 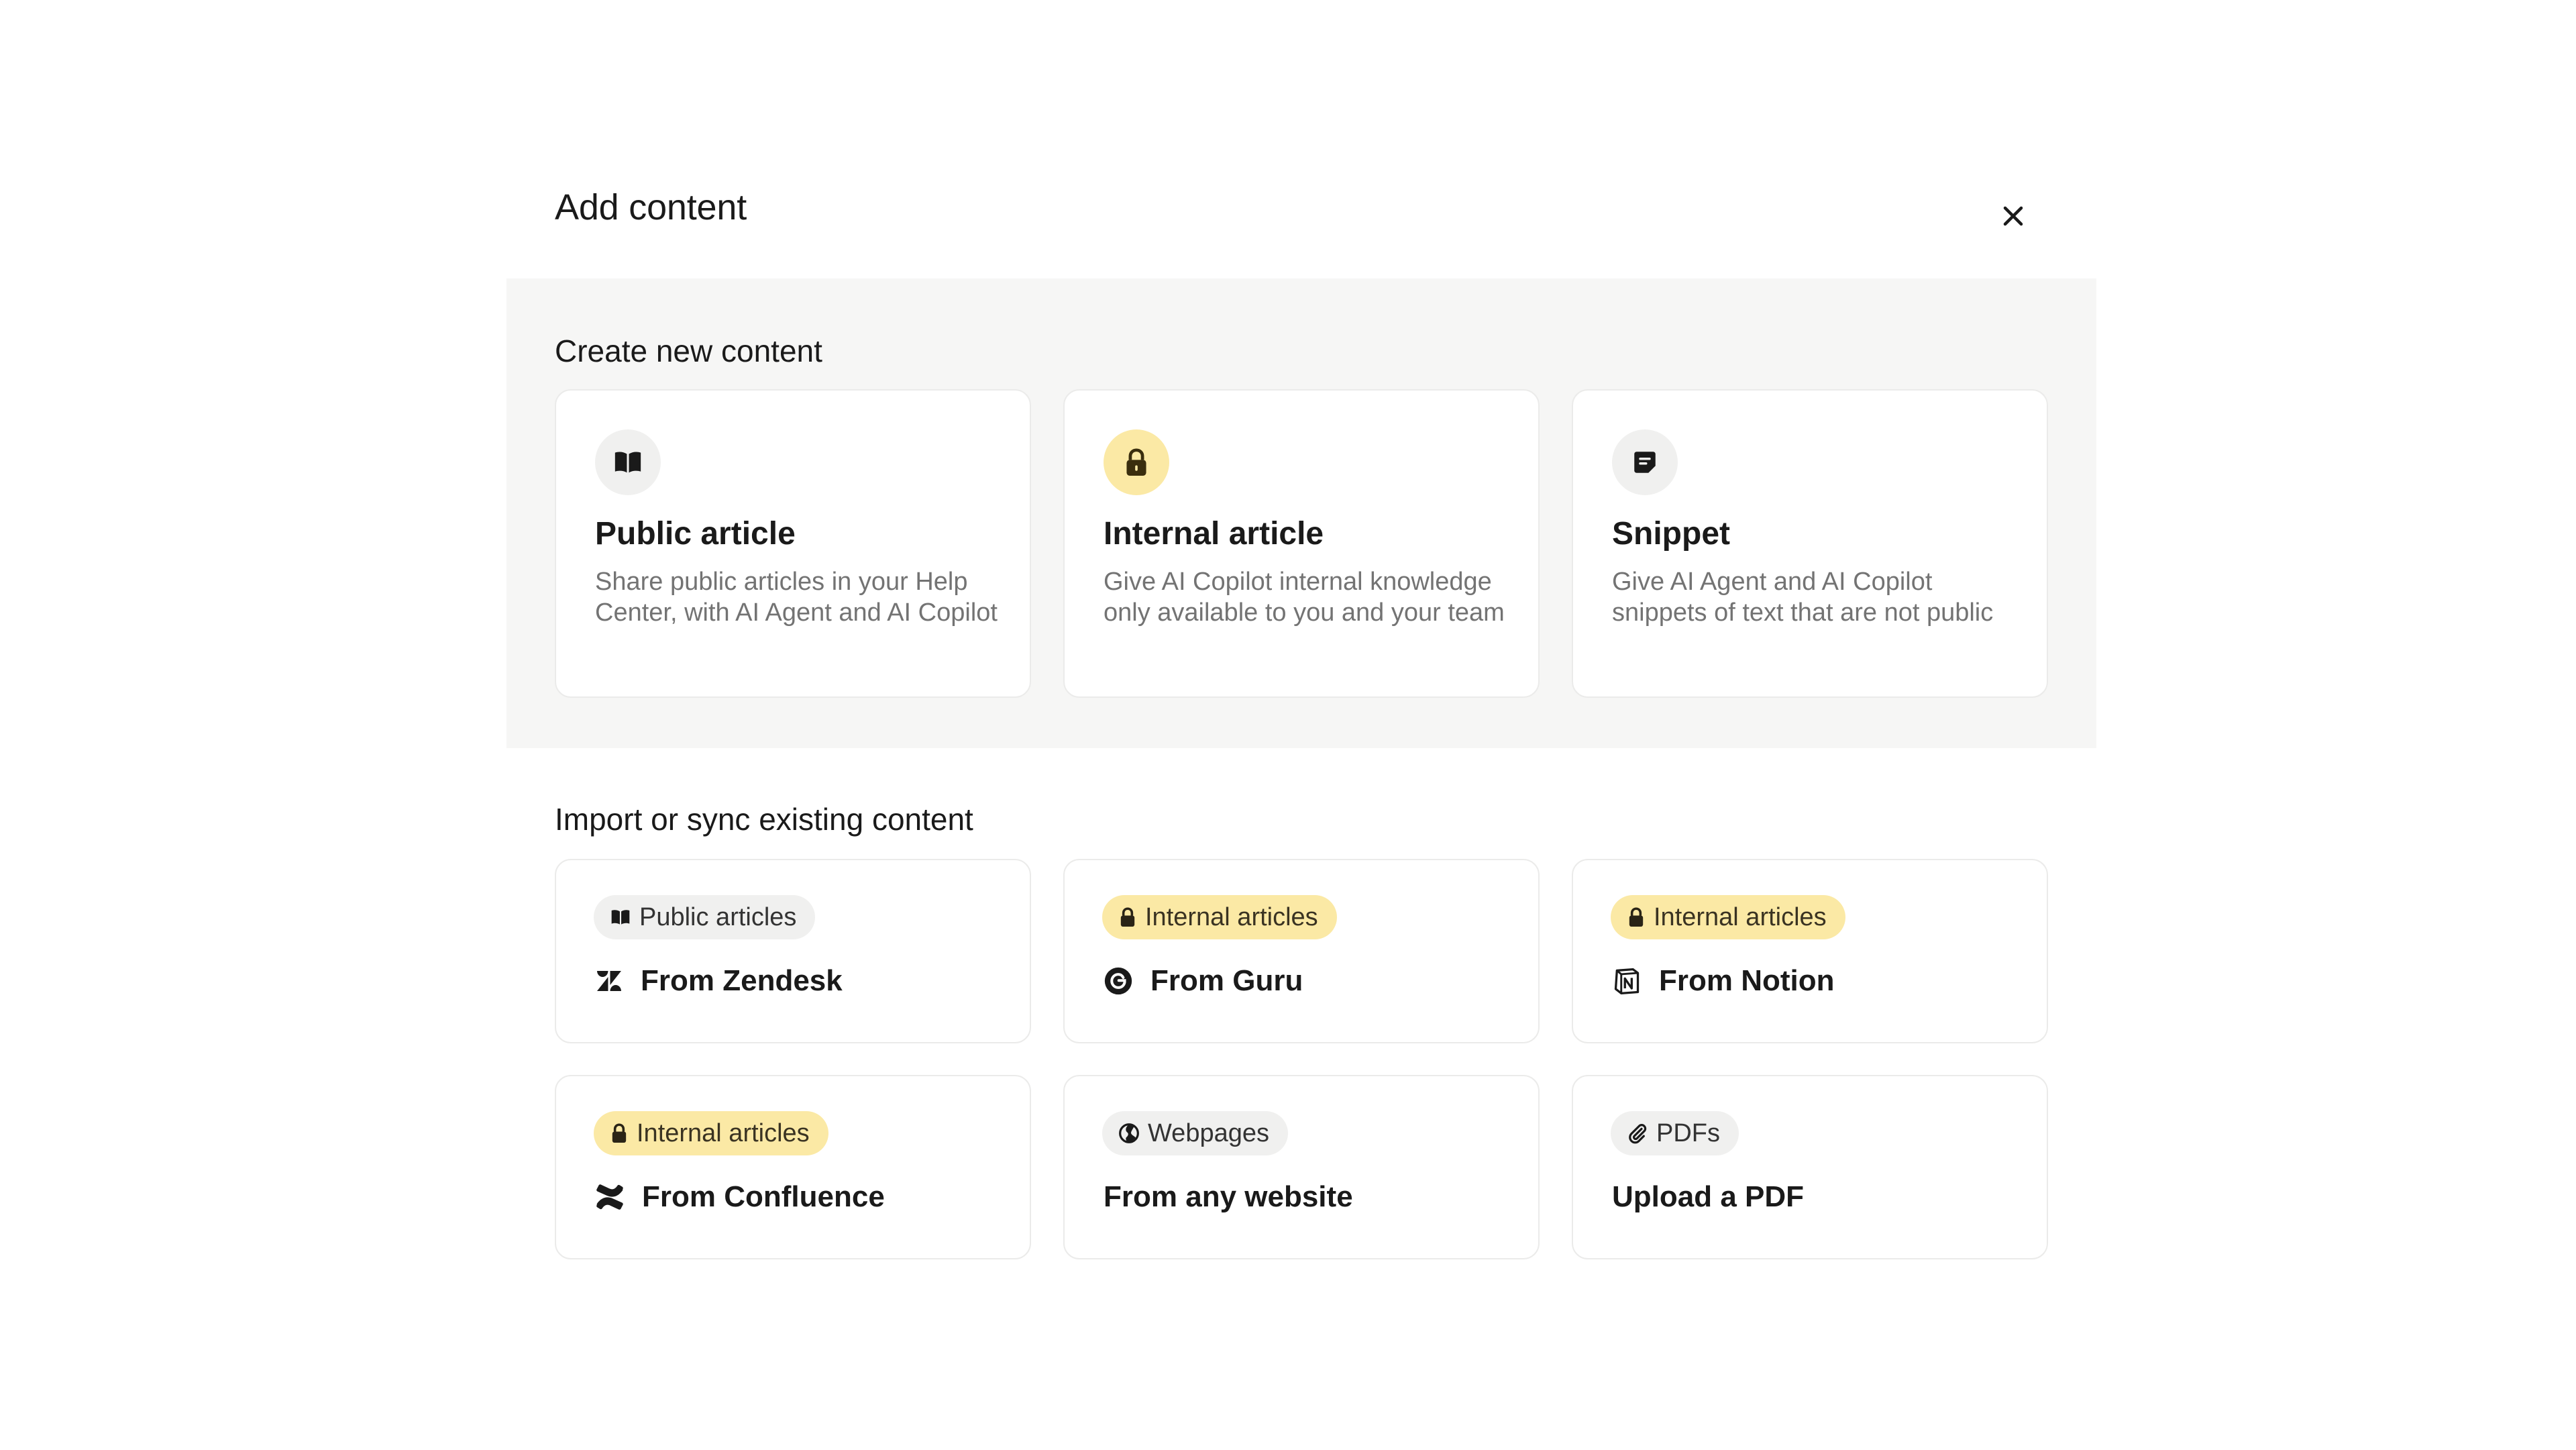 I want to click on import-notion-label: From Notion, so click(x=1723, y=981).